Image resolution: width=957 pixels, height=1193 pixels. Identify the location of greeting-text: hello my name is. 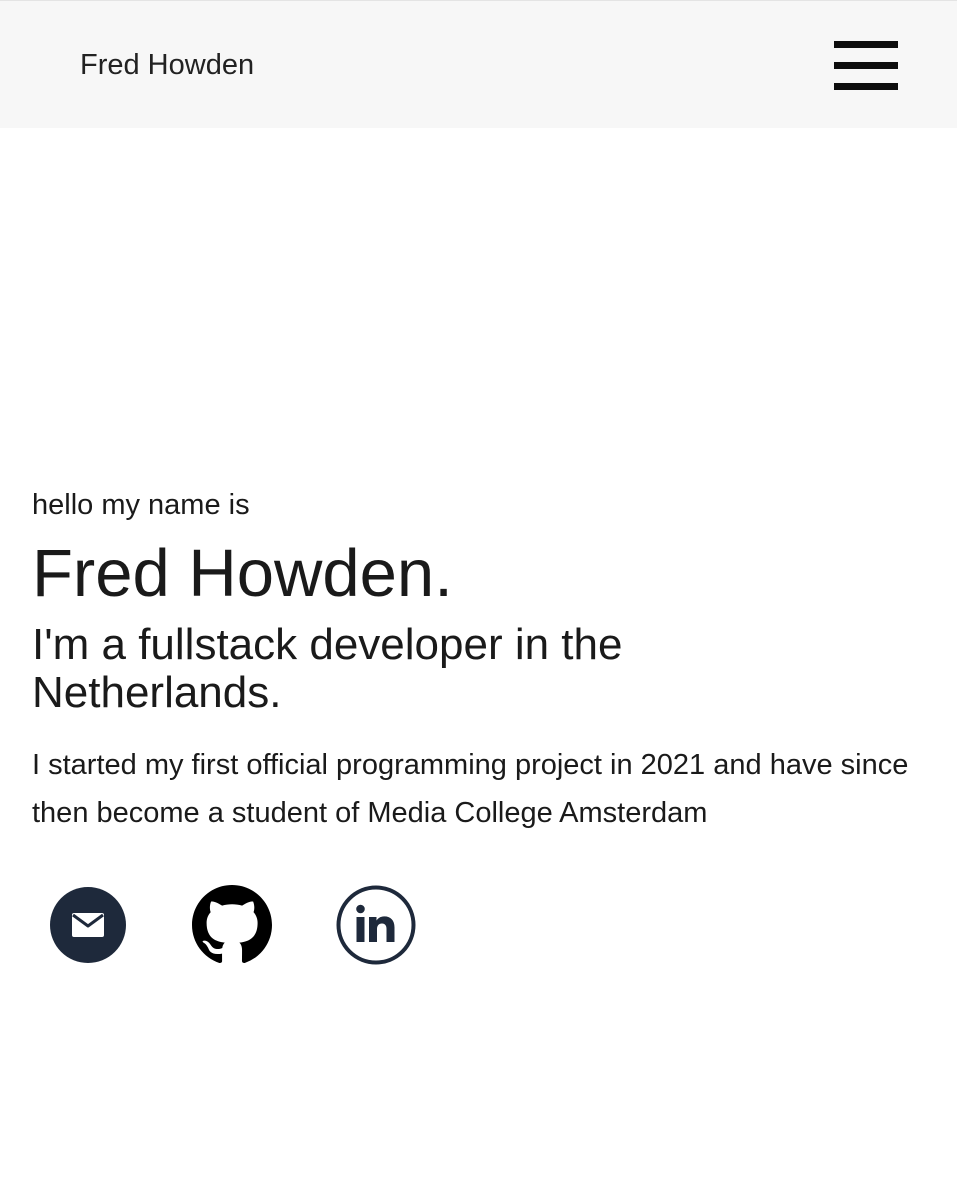
(141, 505).